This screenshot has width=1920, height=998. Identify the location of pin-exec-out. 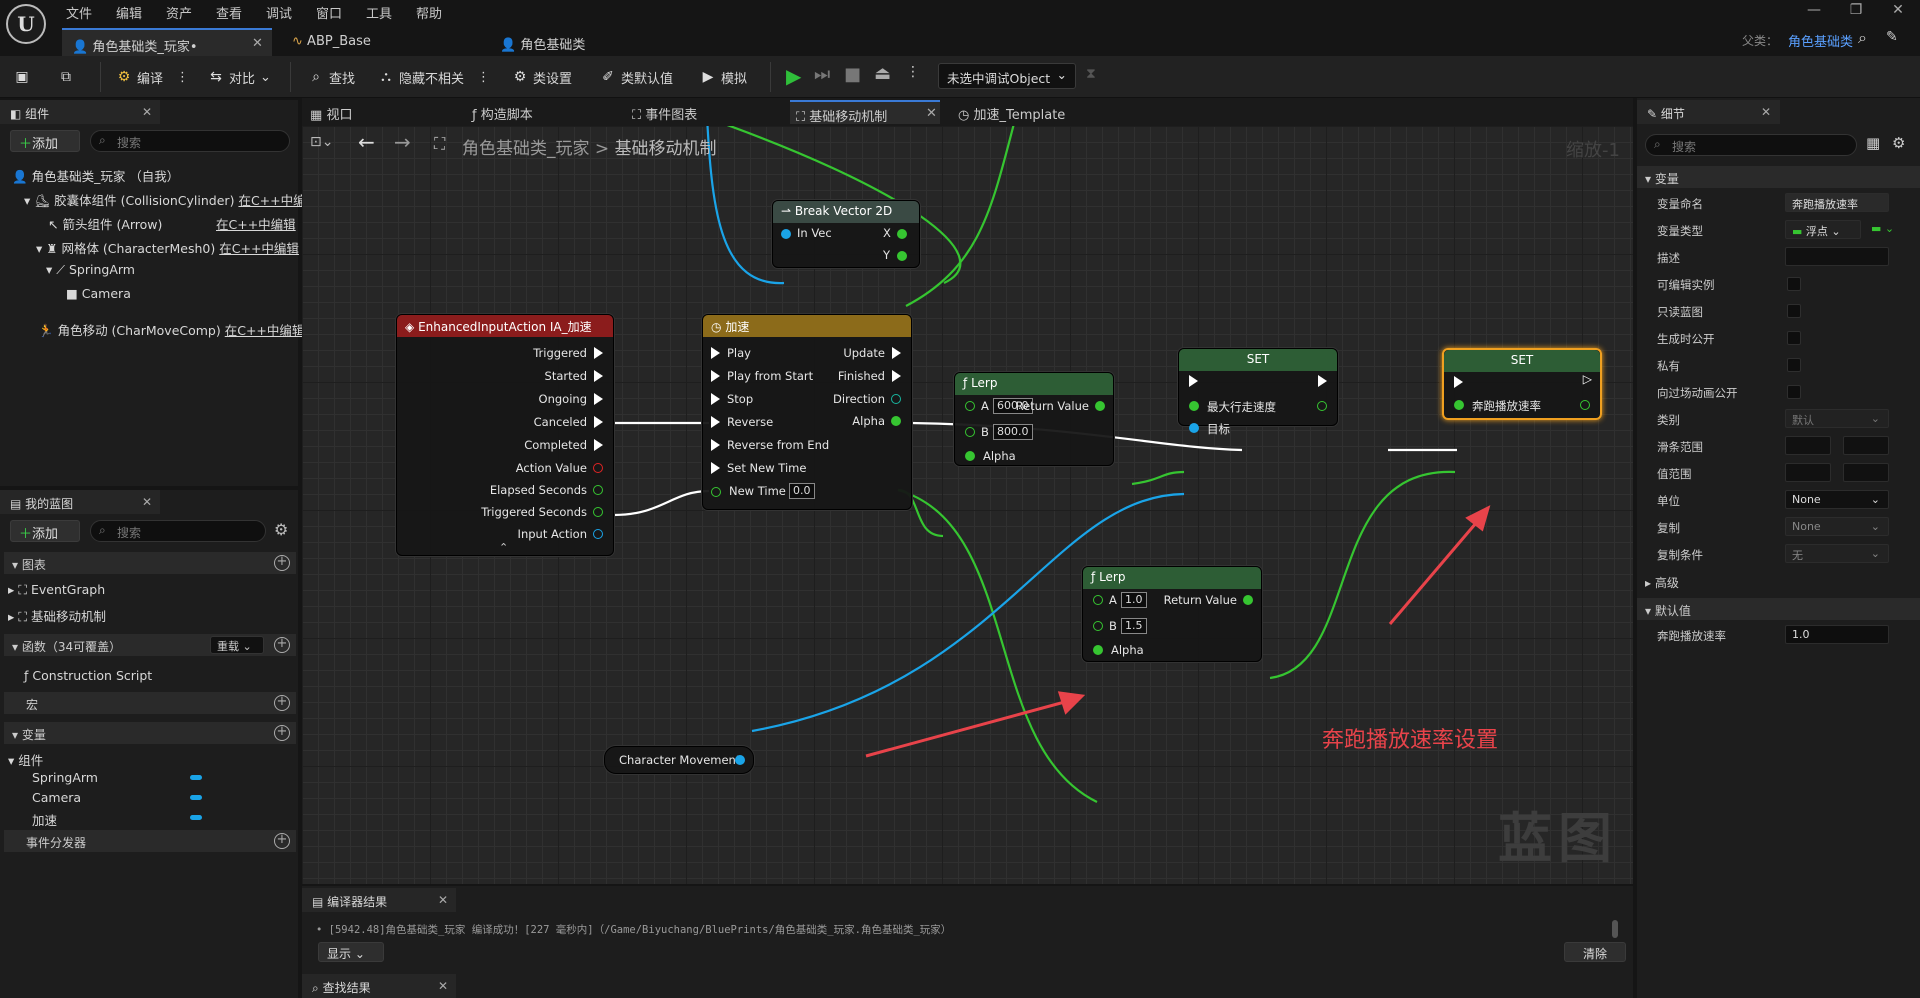
(1322, 381).